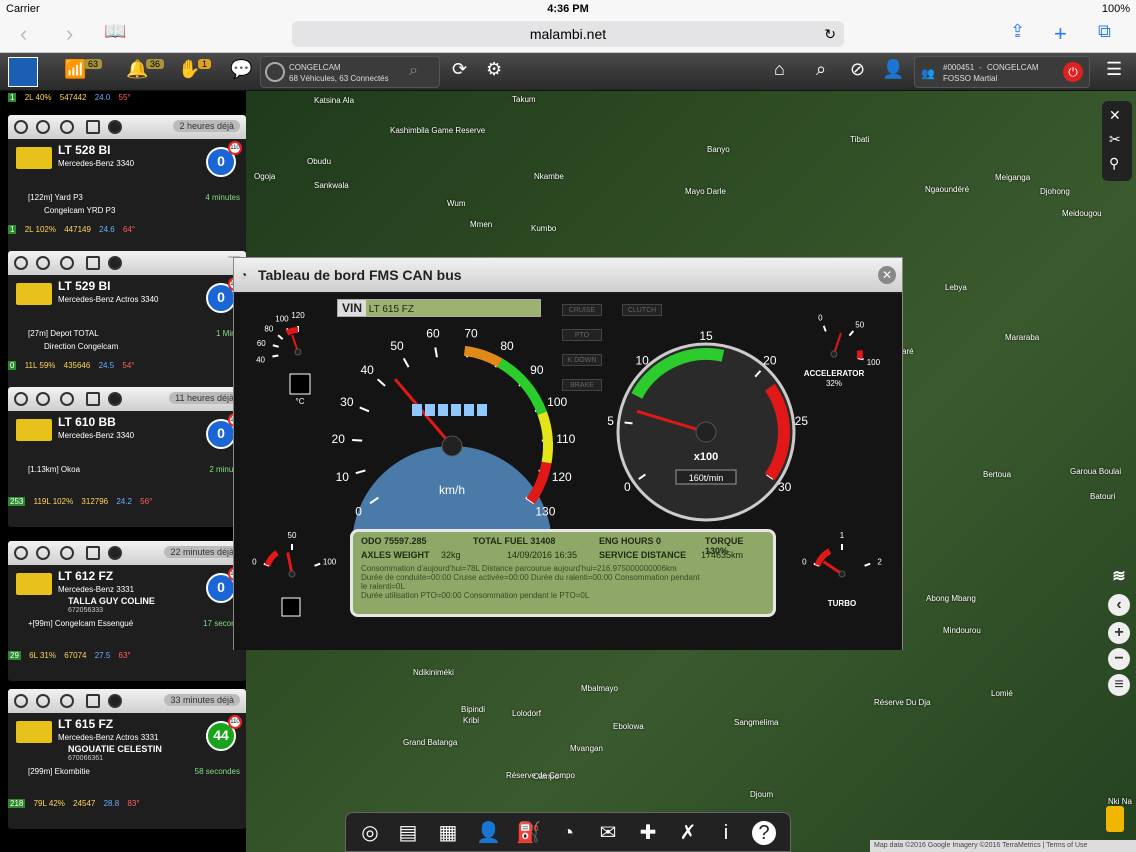 The height and width of the screenshot is (852, 1136). I want to click on tools-icon: ✂, so click(1115, 139).